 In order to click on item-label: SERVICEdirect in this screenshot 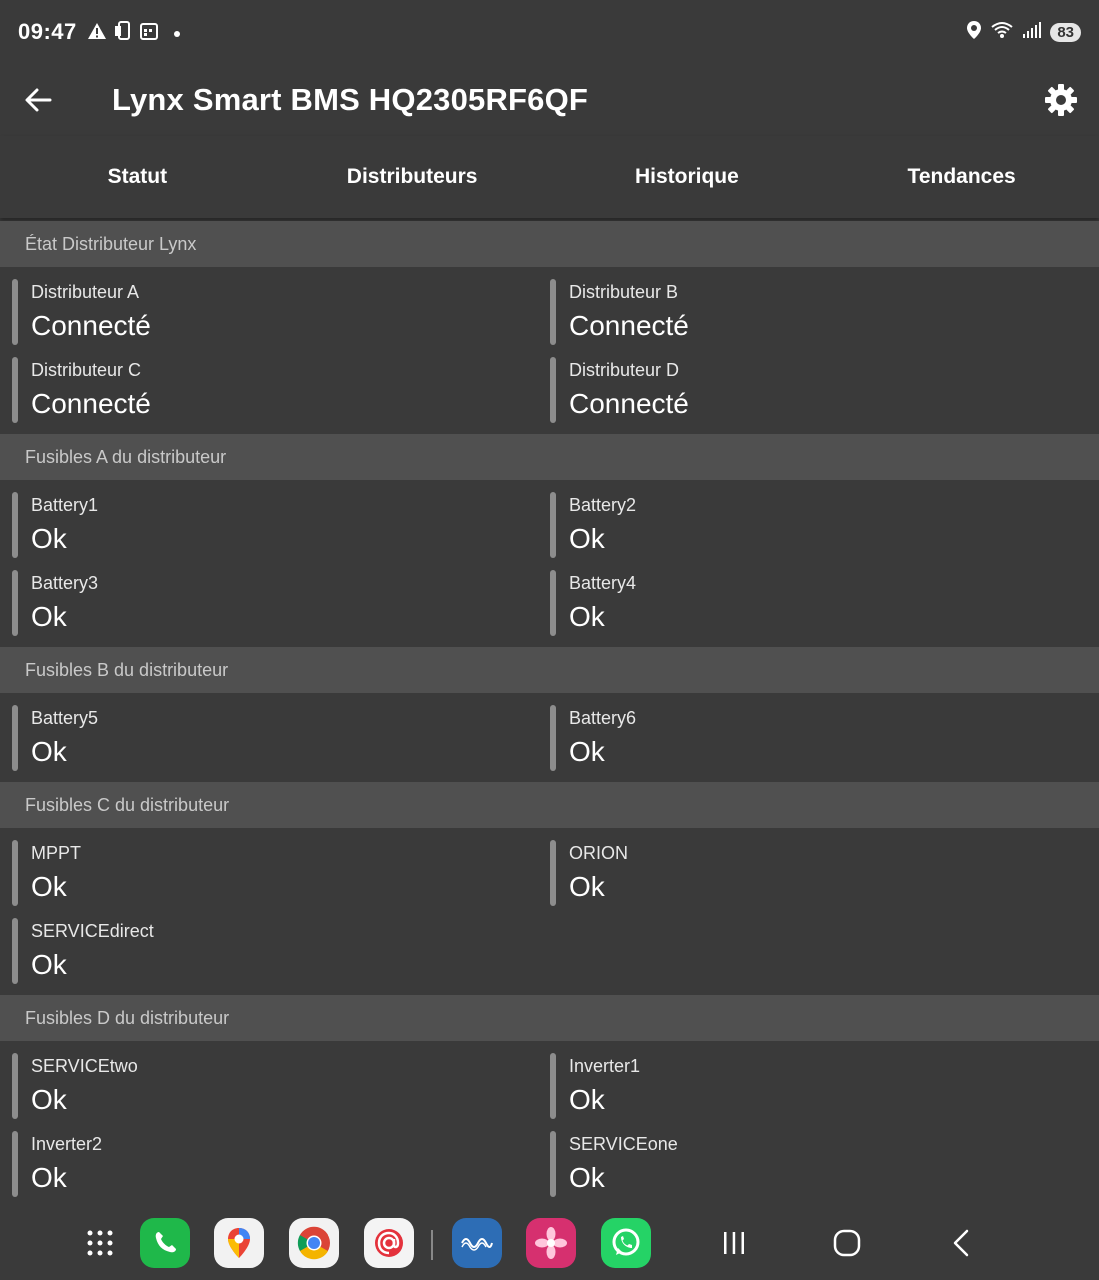, I will do `click(92, 931)`.